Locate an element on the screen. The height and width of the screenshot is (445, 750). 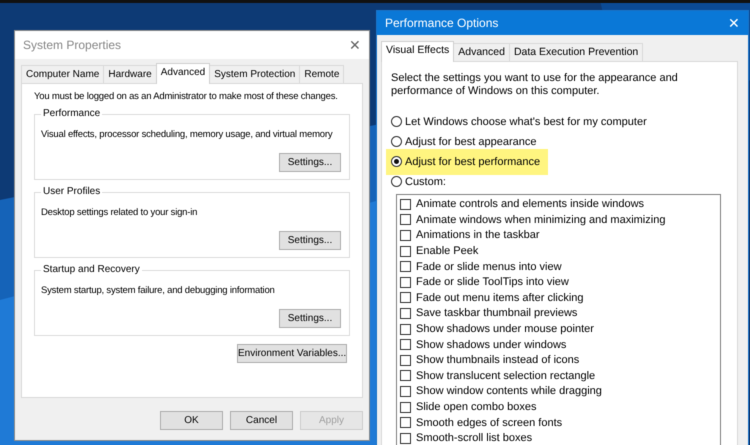
group-description: Desktop settings related to your sign-in is located at coordinates (119, 212).